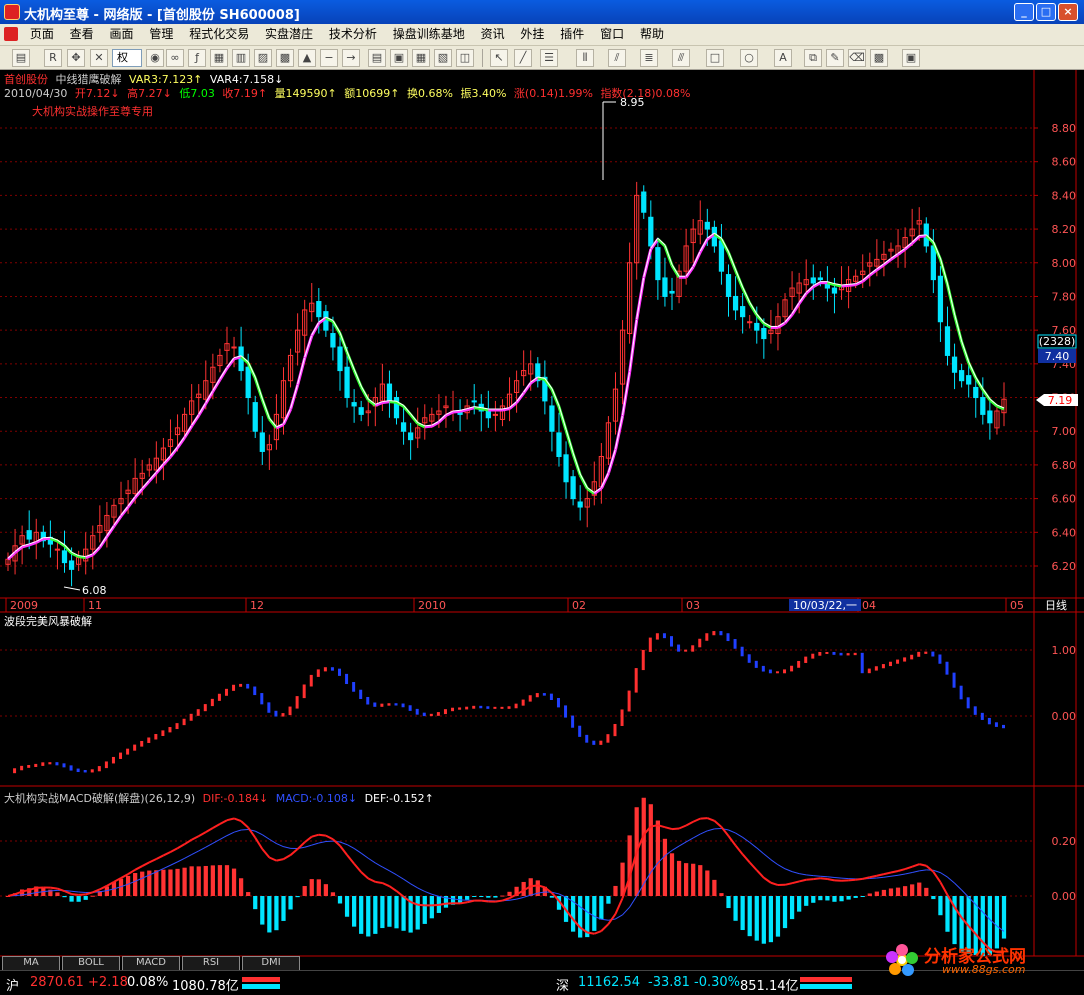  I want to click on color-icon: ▩, so click(879, 58).